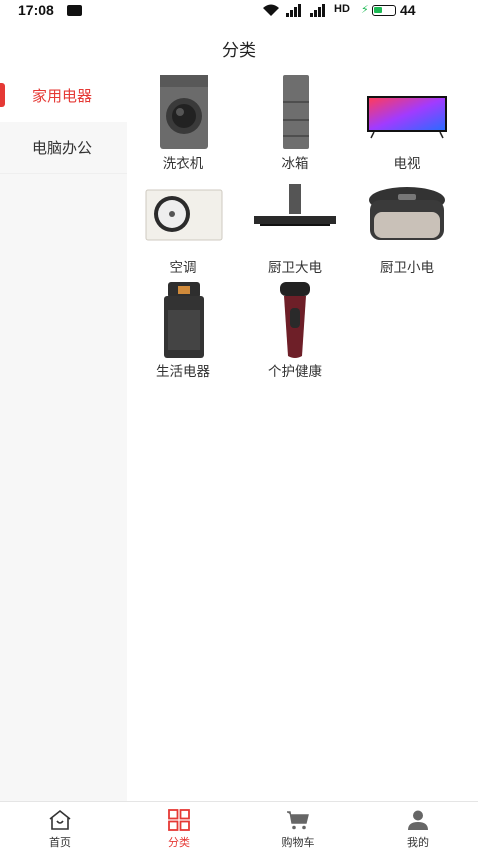 This screenshot has height=850, width=478. I want to click on refrigerator-icon, so click(296, 112).